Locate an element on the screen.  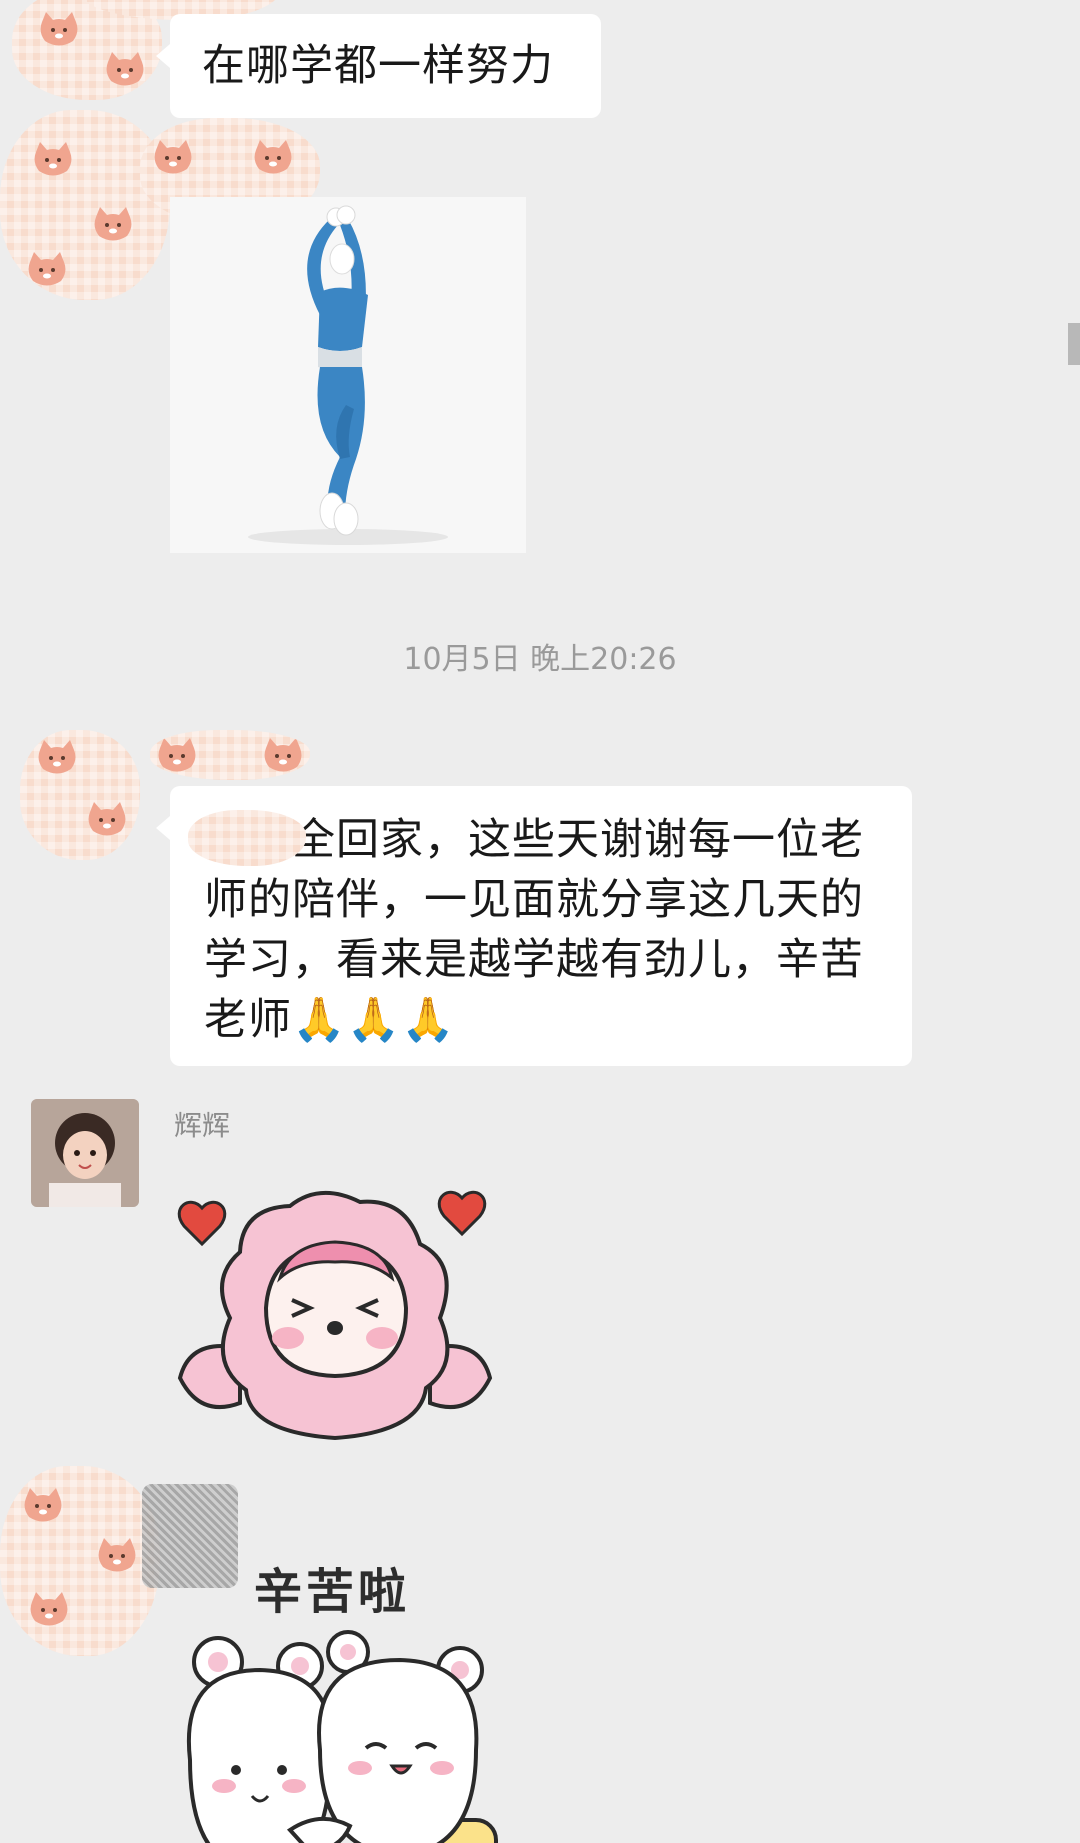
message-text: 在哪学都一样努力 is located at coordinates (378, 66).